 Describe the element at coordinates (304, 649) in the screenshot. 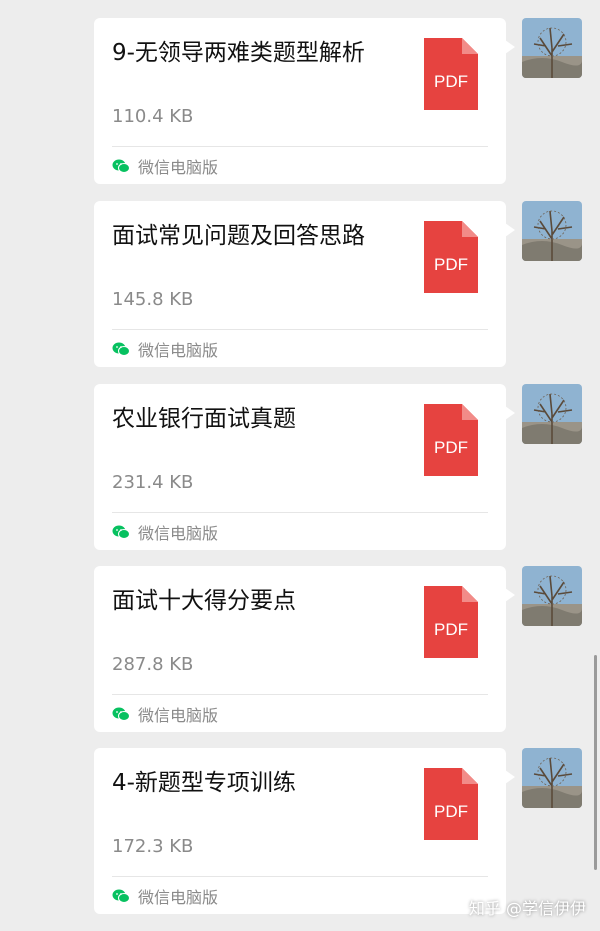

I see `file-message-bubble: 面试十大得分要点 287.8 KB PDF 微信电脑版` at that location.